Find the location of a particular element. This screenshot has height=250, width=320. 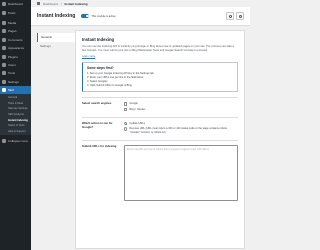

home-icon is located at coordinates (38, 3).